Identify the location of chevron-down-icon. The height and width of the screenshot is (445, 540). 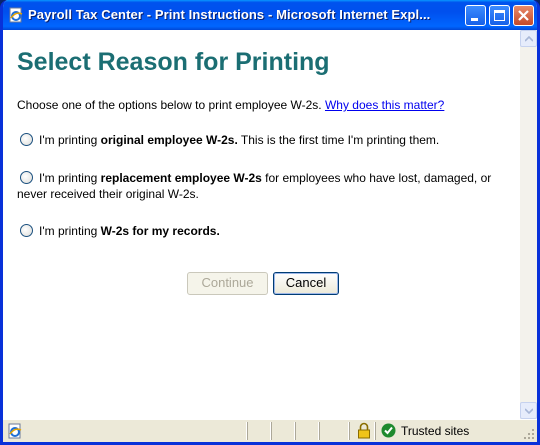
(529, 411).